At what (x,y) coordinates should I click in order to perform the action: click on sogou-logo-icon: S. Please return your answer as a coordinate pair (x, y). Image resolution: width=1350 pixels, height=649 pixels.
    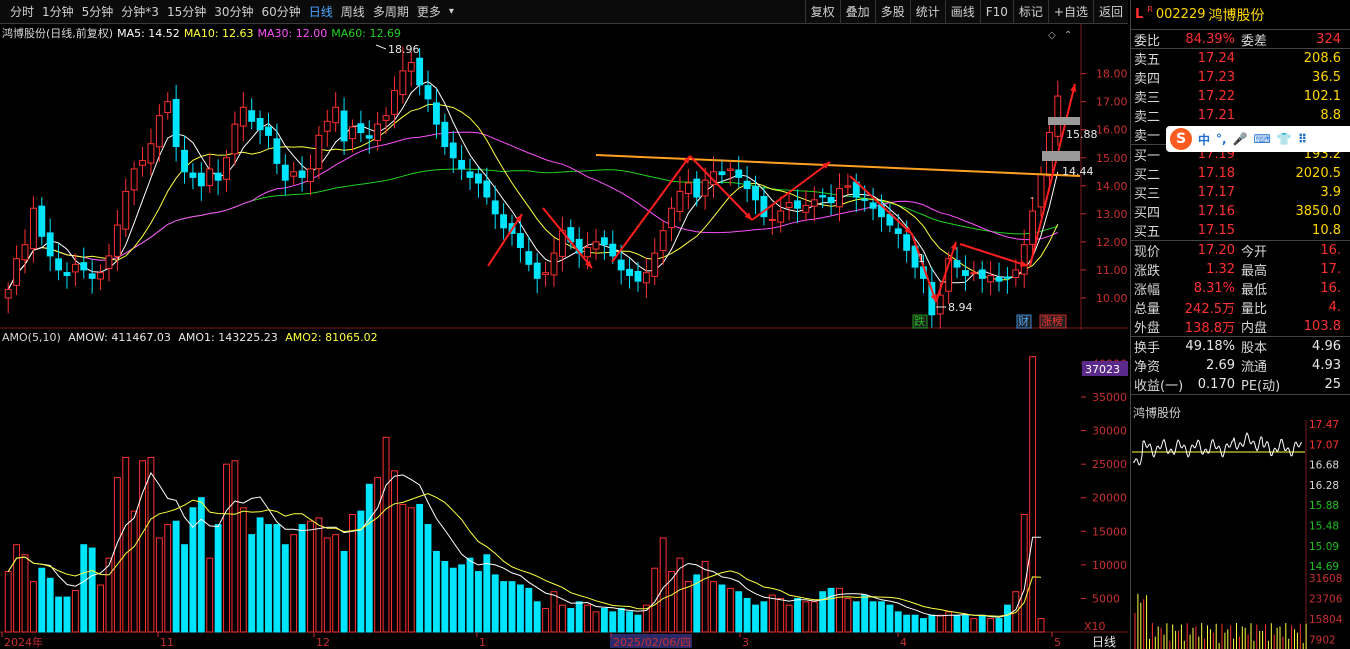
    Looking at the image, I should click on (1181, 139).